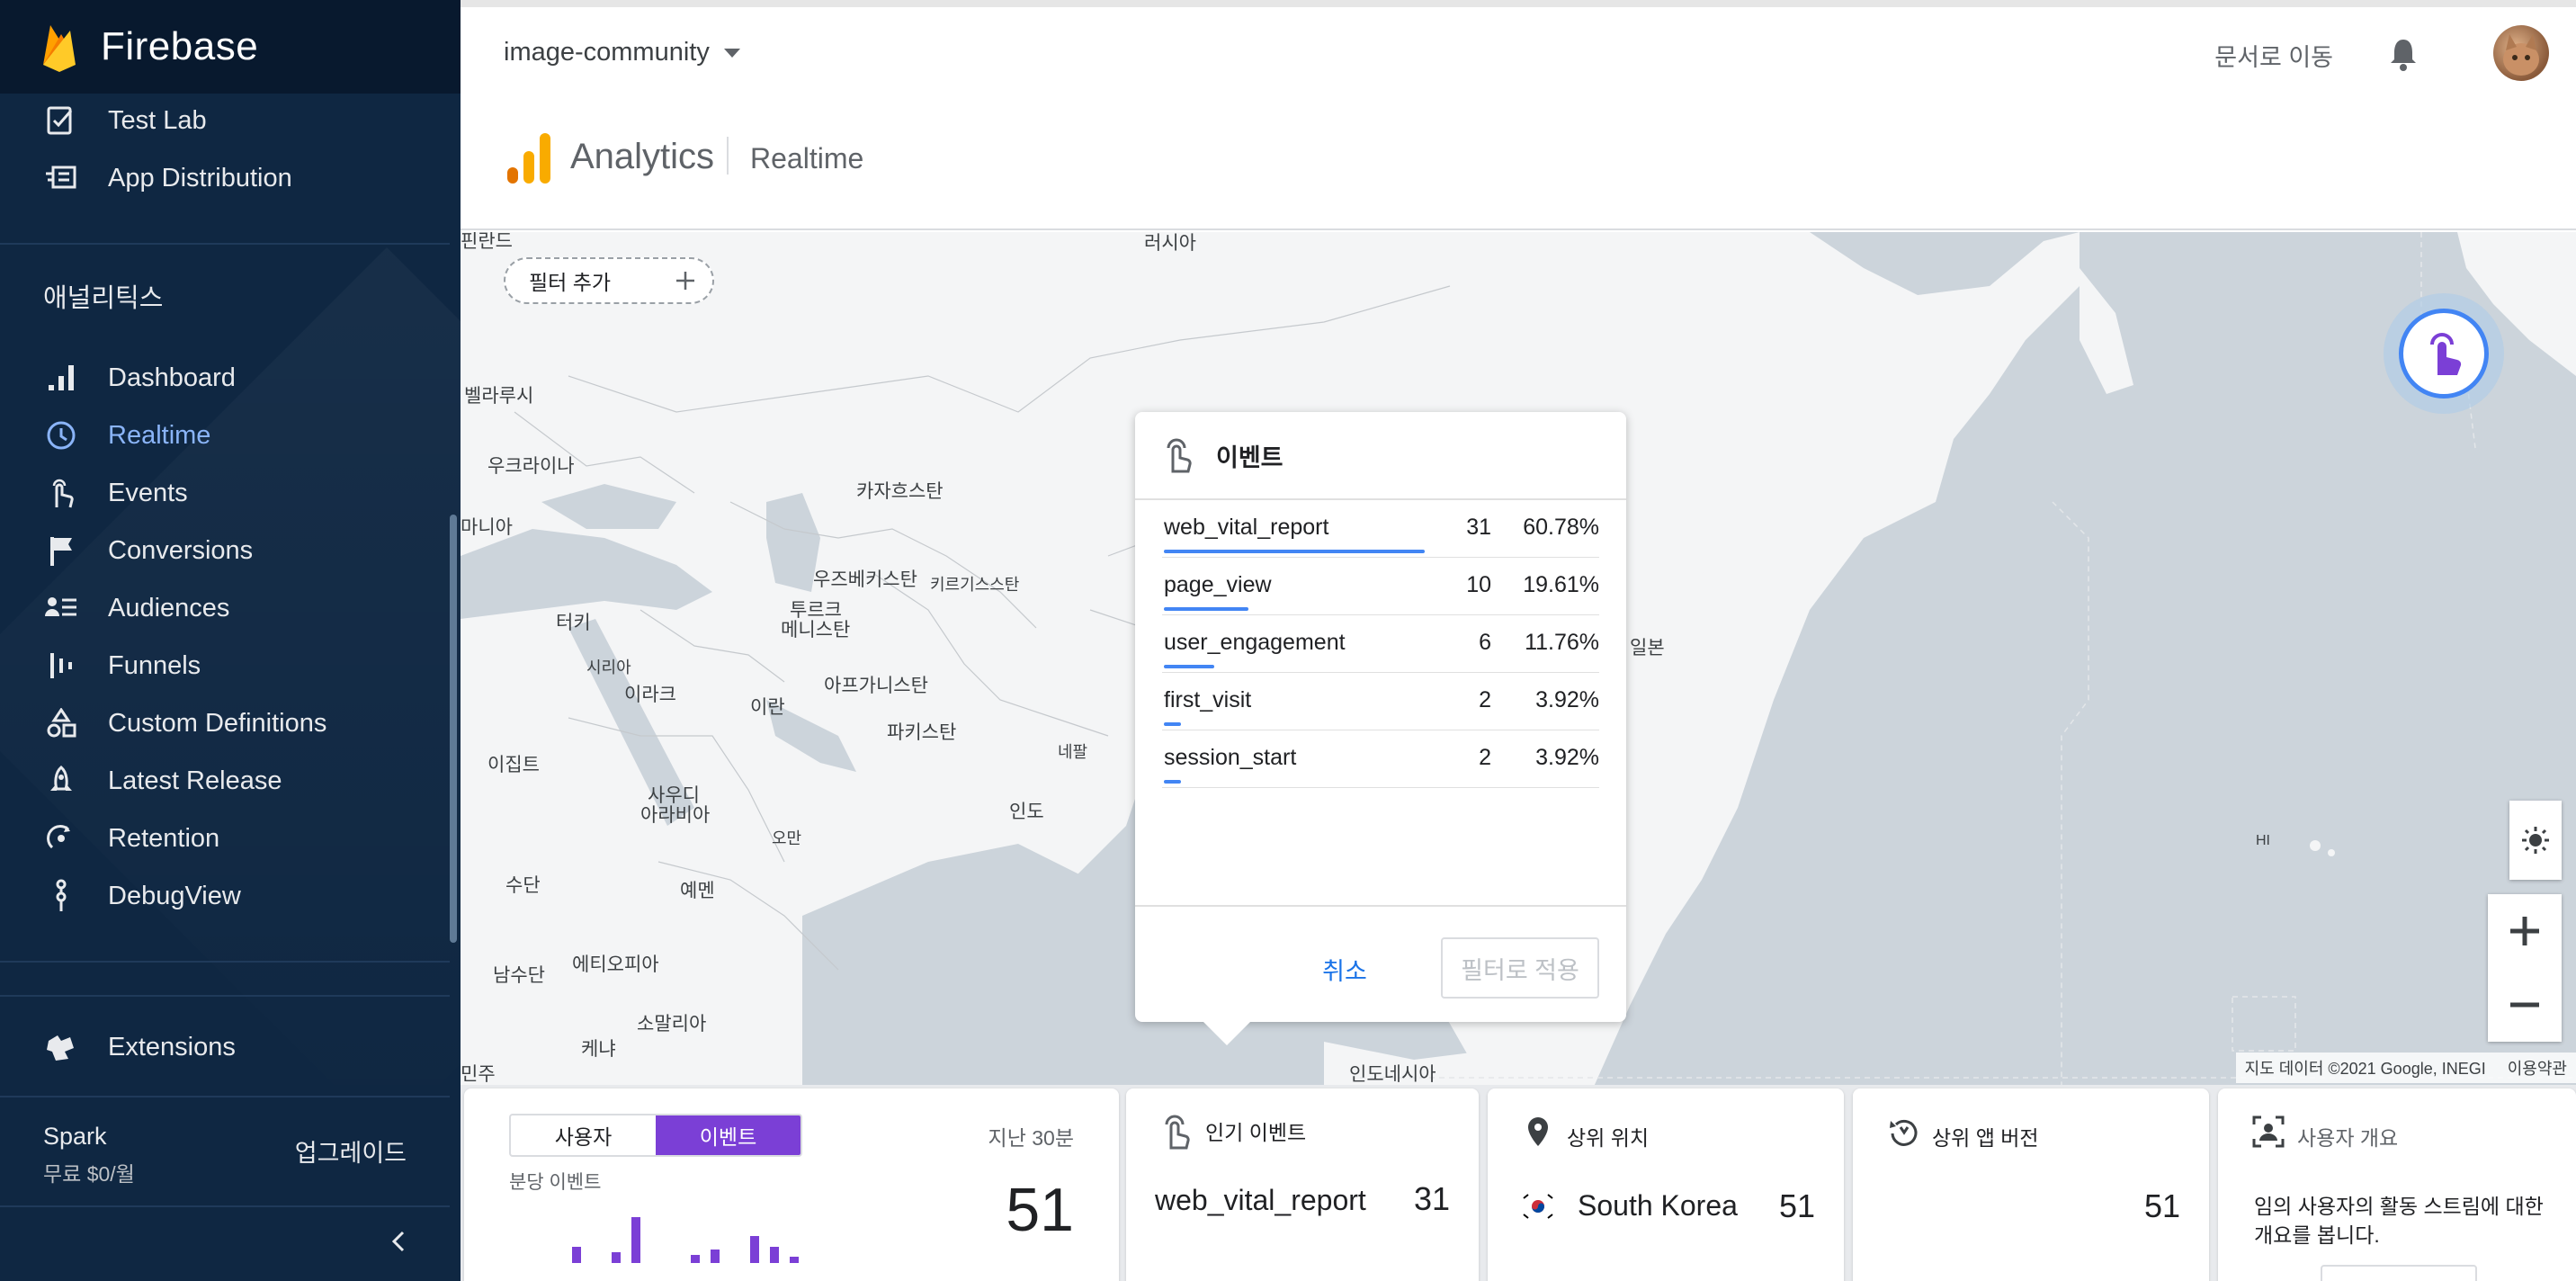 The image size is (2576, 1281). Describe the element at coordinates (61, 665) in the screenshot. I see `funnels-icon` at that location.